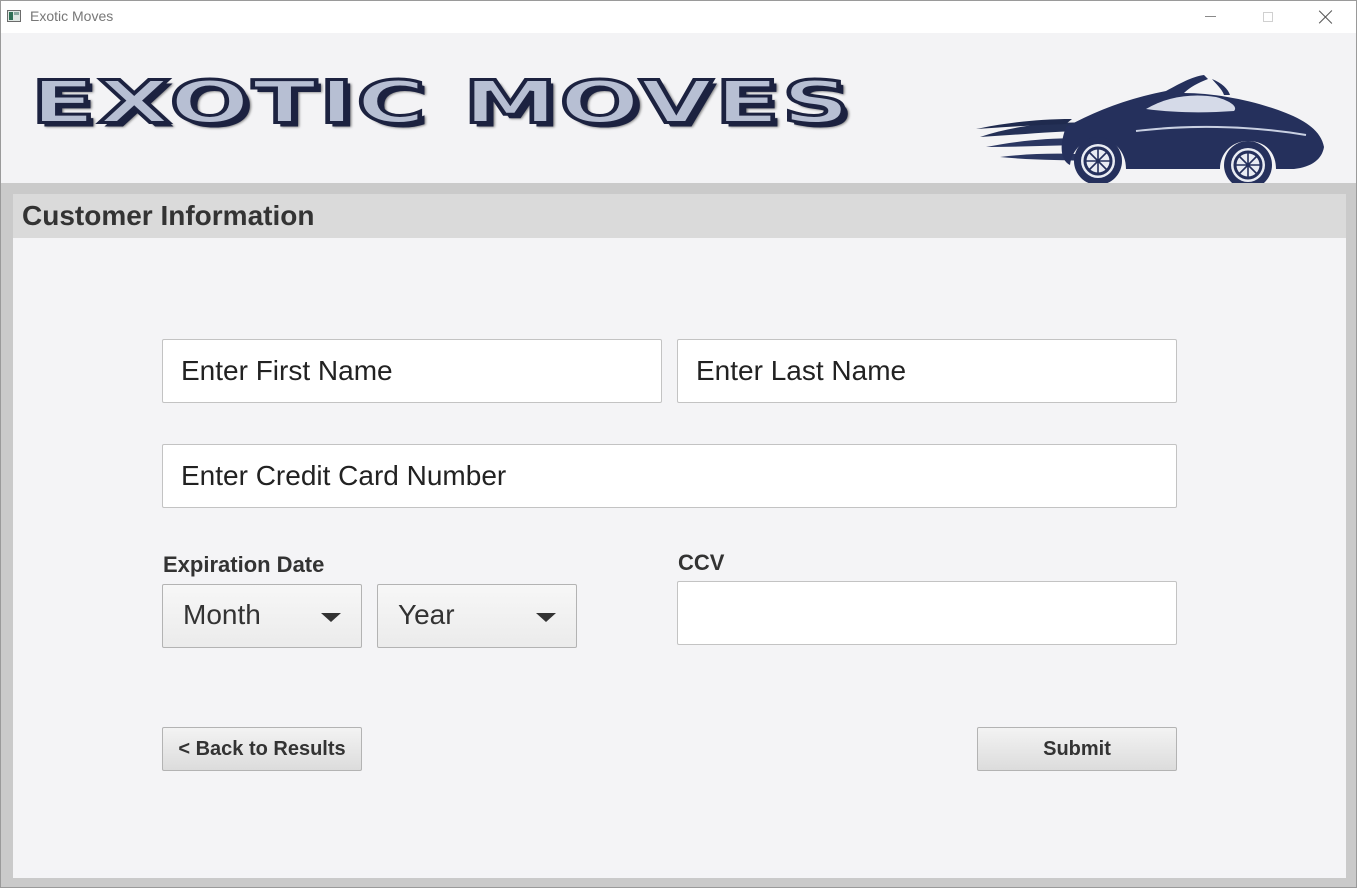 The image size is (1357, 888). Describe the element at coordinates (678, 17) in the screenshot. I see `title-bar: Exotic Moves` at that location.